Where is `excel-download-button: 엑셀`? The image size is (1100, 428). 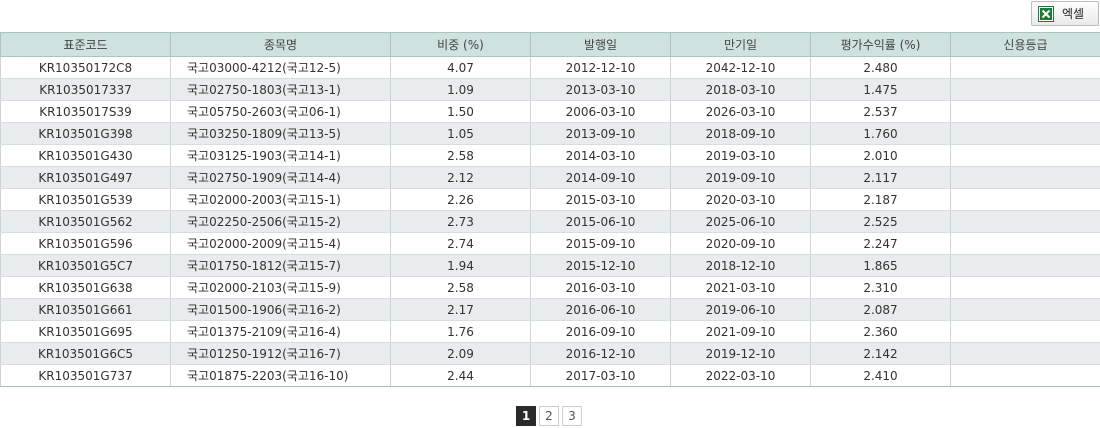 excel-download-button: 엑셀 is located at coordinates (1065, 13).